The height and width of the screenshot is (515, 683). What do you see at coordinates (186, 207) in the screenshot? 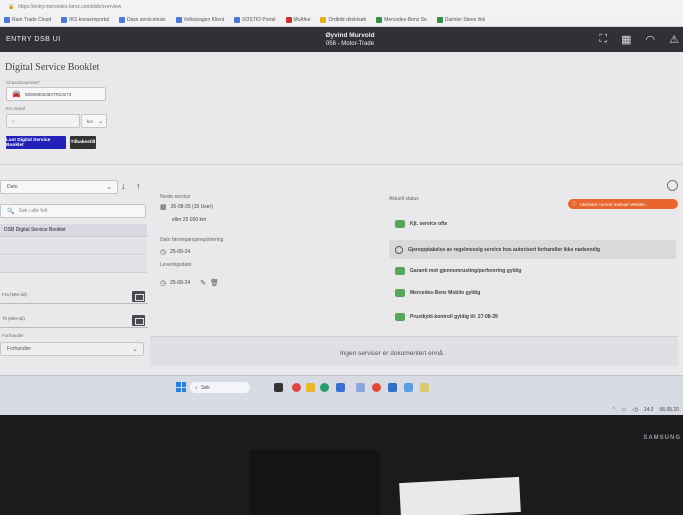
I see `next-service-date: ▦ 26-08-25 (15 User)` at bounding box center [186, 207].